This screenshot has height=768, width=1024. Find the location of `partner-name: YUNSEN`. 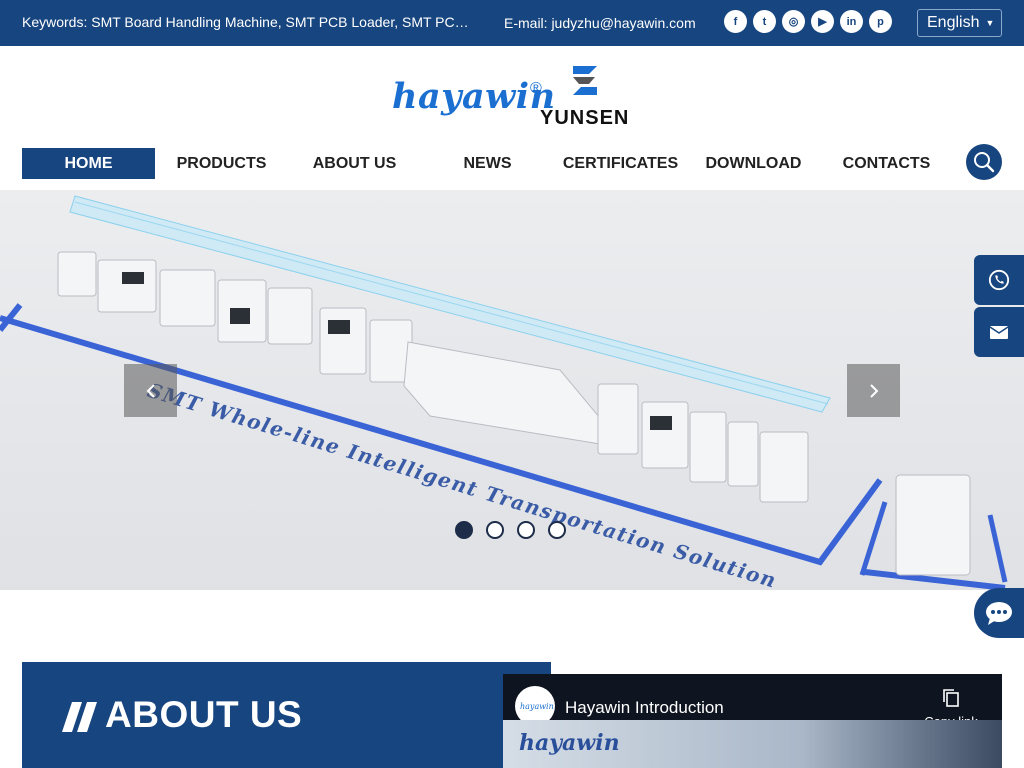

partner-name: YUNSEN is located at coordinates (585, 118).